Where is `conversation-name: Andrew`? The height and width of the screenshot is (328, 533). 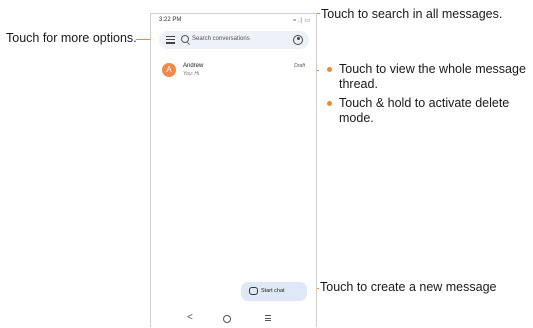
conversation-name: Andrew is located at coordinates (193, 66).